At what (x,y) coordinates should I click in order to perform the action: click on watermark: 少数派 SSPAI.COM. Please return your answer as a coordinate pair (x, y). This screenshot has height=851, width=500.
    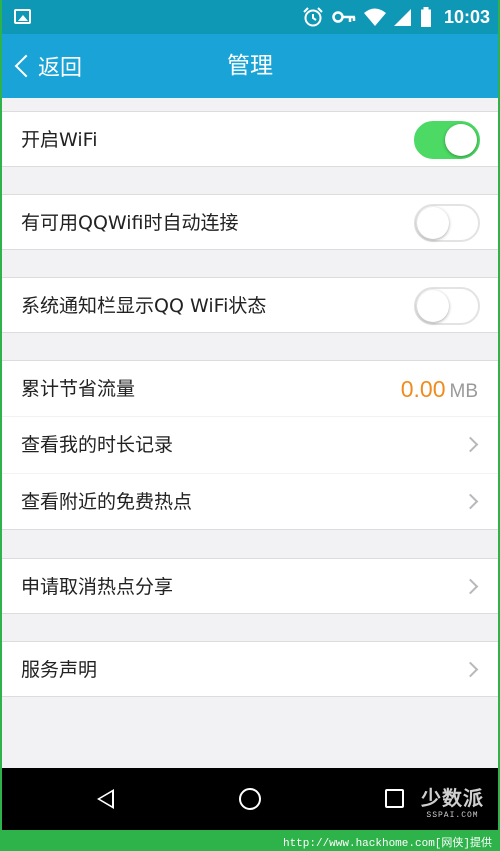
    Looking at the image, I should click on (452, 801).